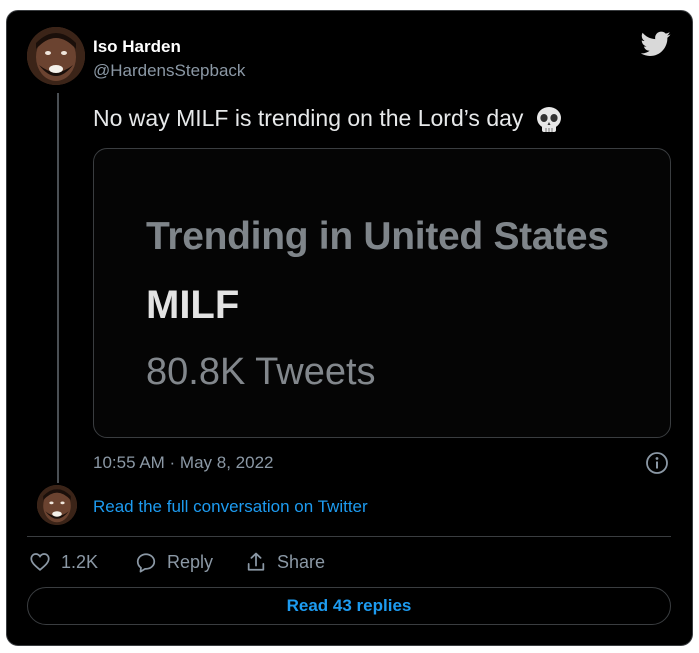 Image resolution: width=699 pixels, height=653 pixels. What do you see at coordinates (301, 561) in the screenshot?
I see `share-label: Share` at bounding box center [301, 561].